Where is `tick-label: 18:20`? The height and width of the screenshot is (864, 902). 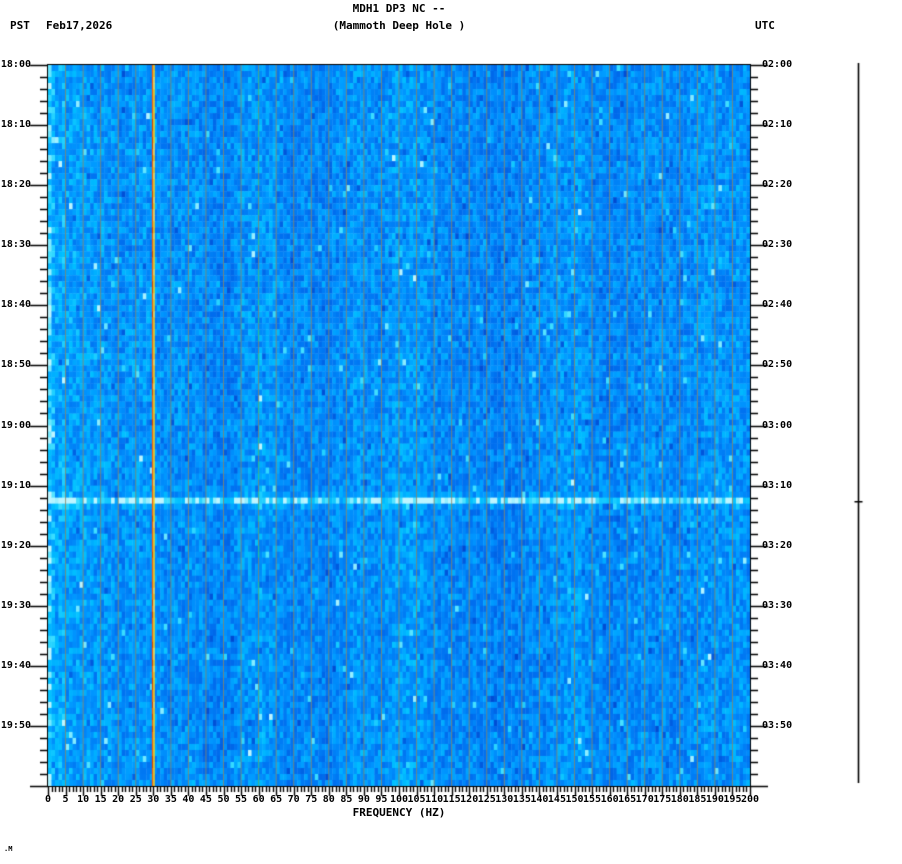
tick-label: 18:20 is located at coordinates (15, 185).